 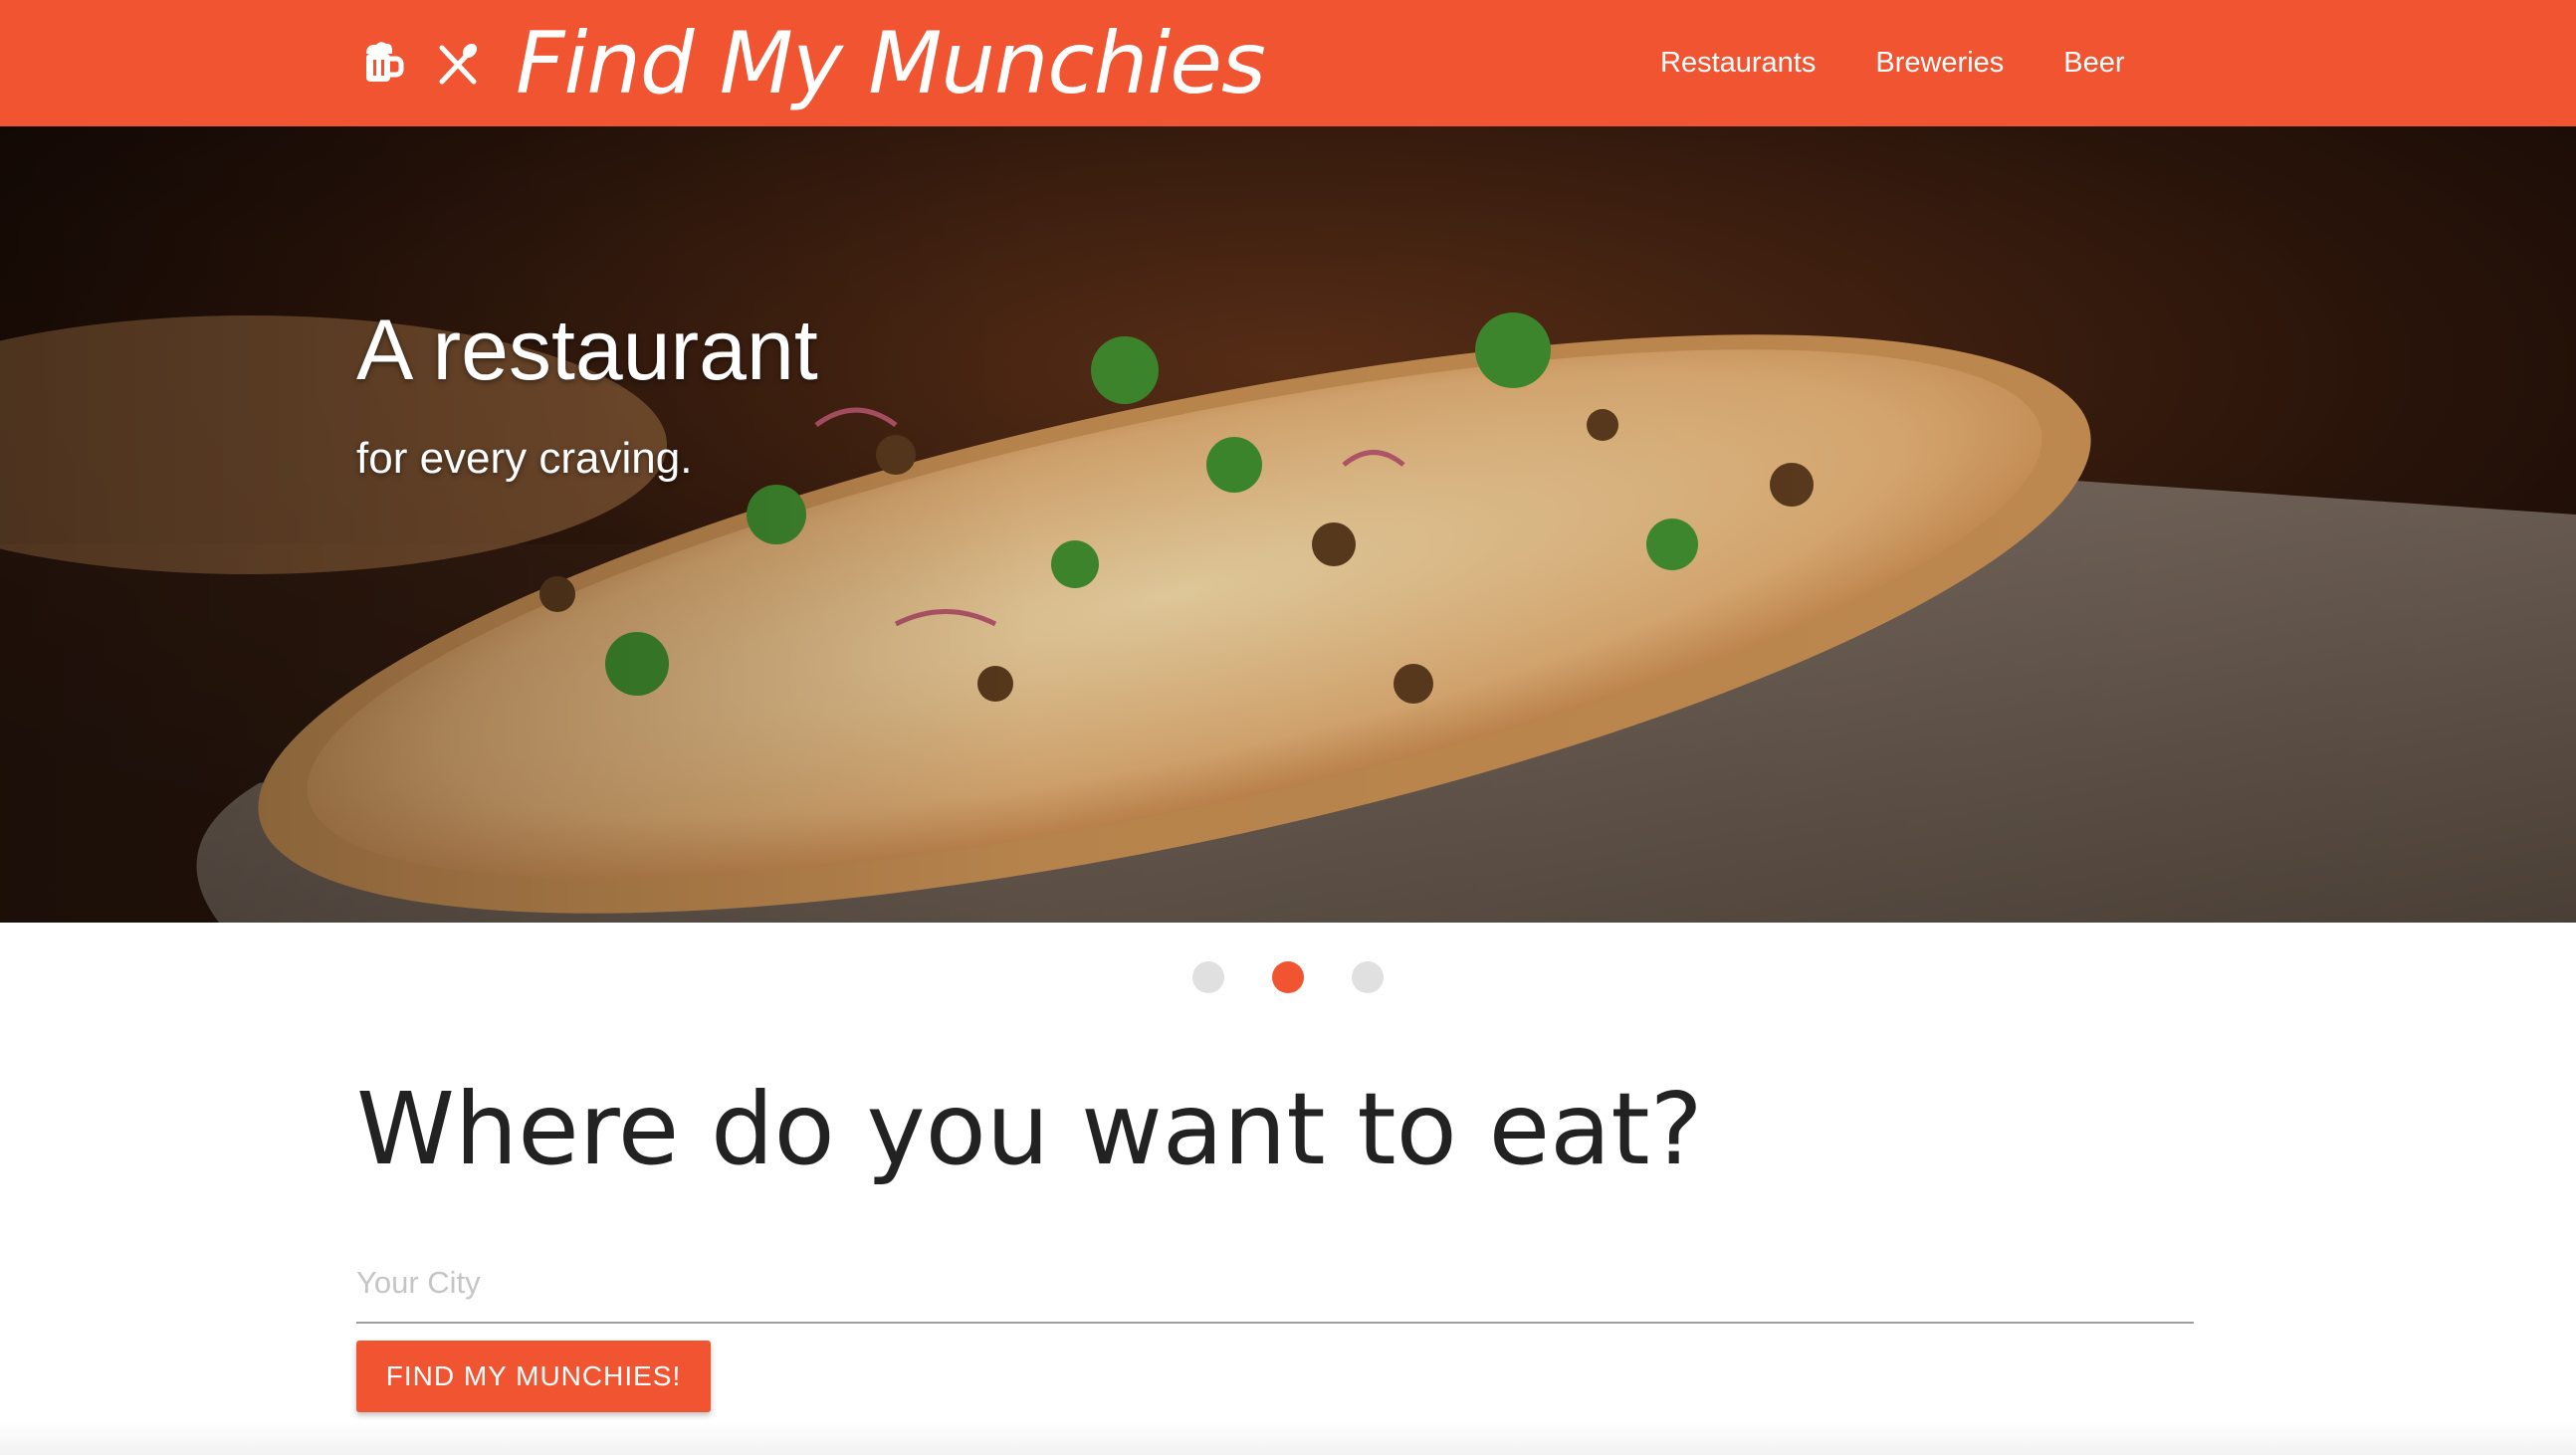 What do you see at coordinates (524, 458) in the screenshot?
I see `hero-subtitle: for every craving.` at bounding box center [524, 458].